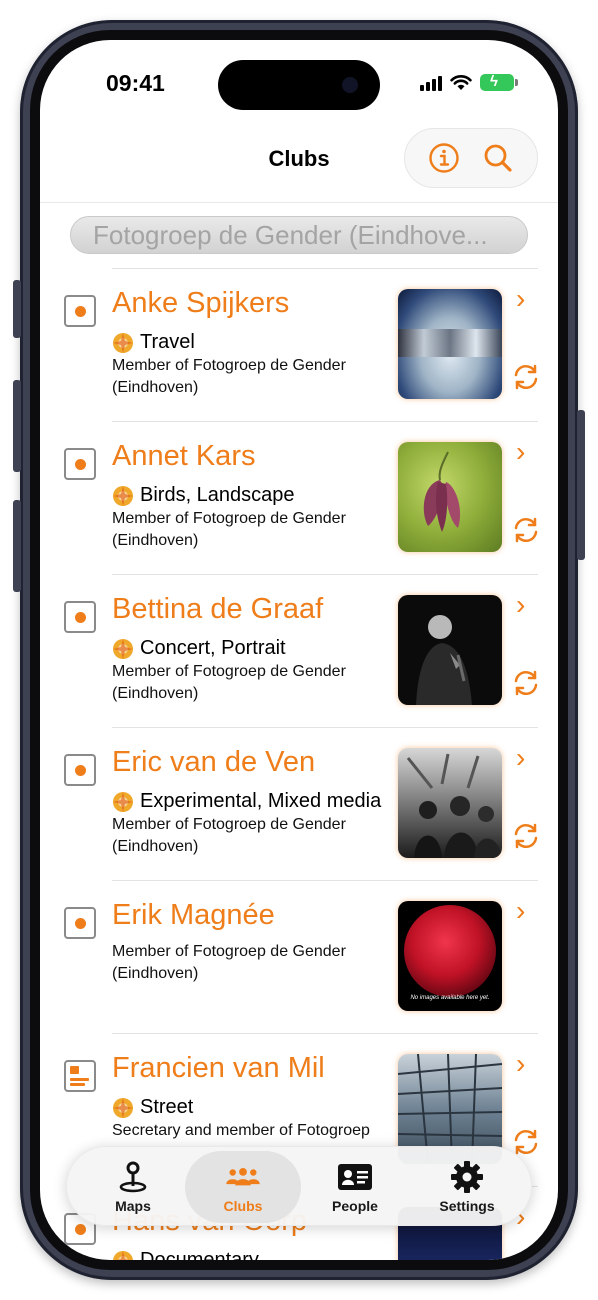 This screenshot has height=1300, width=598. I want to click on tags-text: Street, so click(167, 1107).